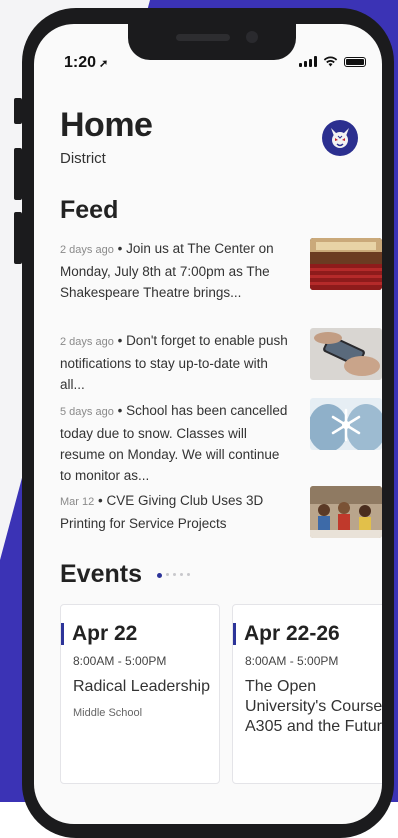  Describe the element at coordinates (18, 174) in the screenshot. I see `volume-up-button` at that location.